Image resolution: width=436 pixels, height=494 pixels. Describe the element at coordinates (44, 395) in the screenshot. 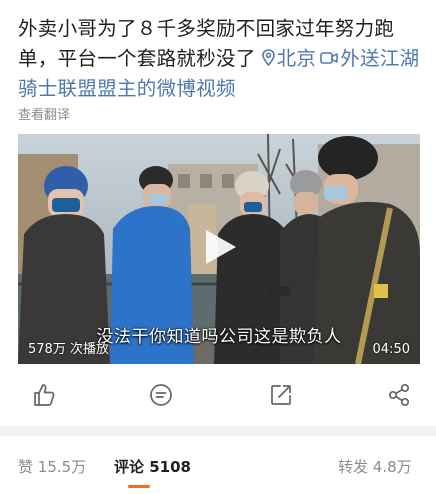

I see `thumbs-up-icon` at that location.